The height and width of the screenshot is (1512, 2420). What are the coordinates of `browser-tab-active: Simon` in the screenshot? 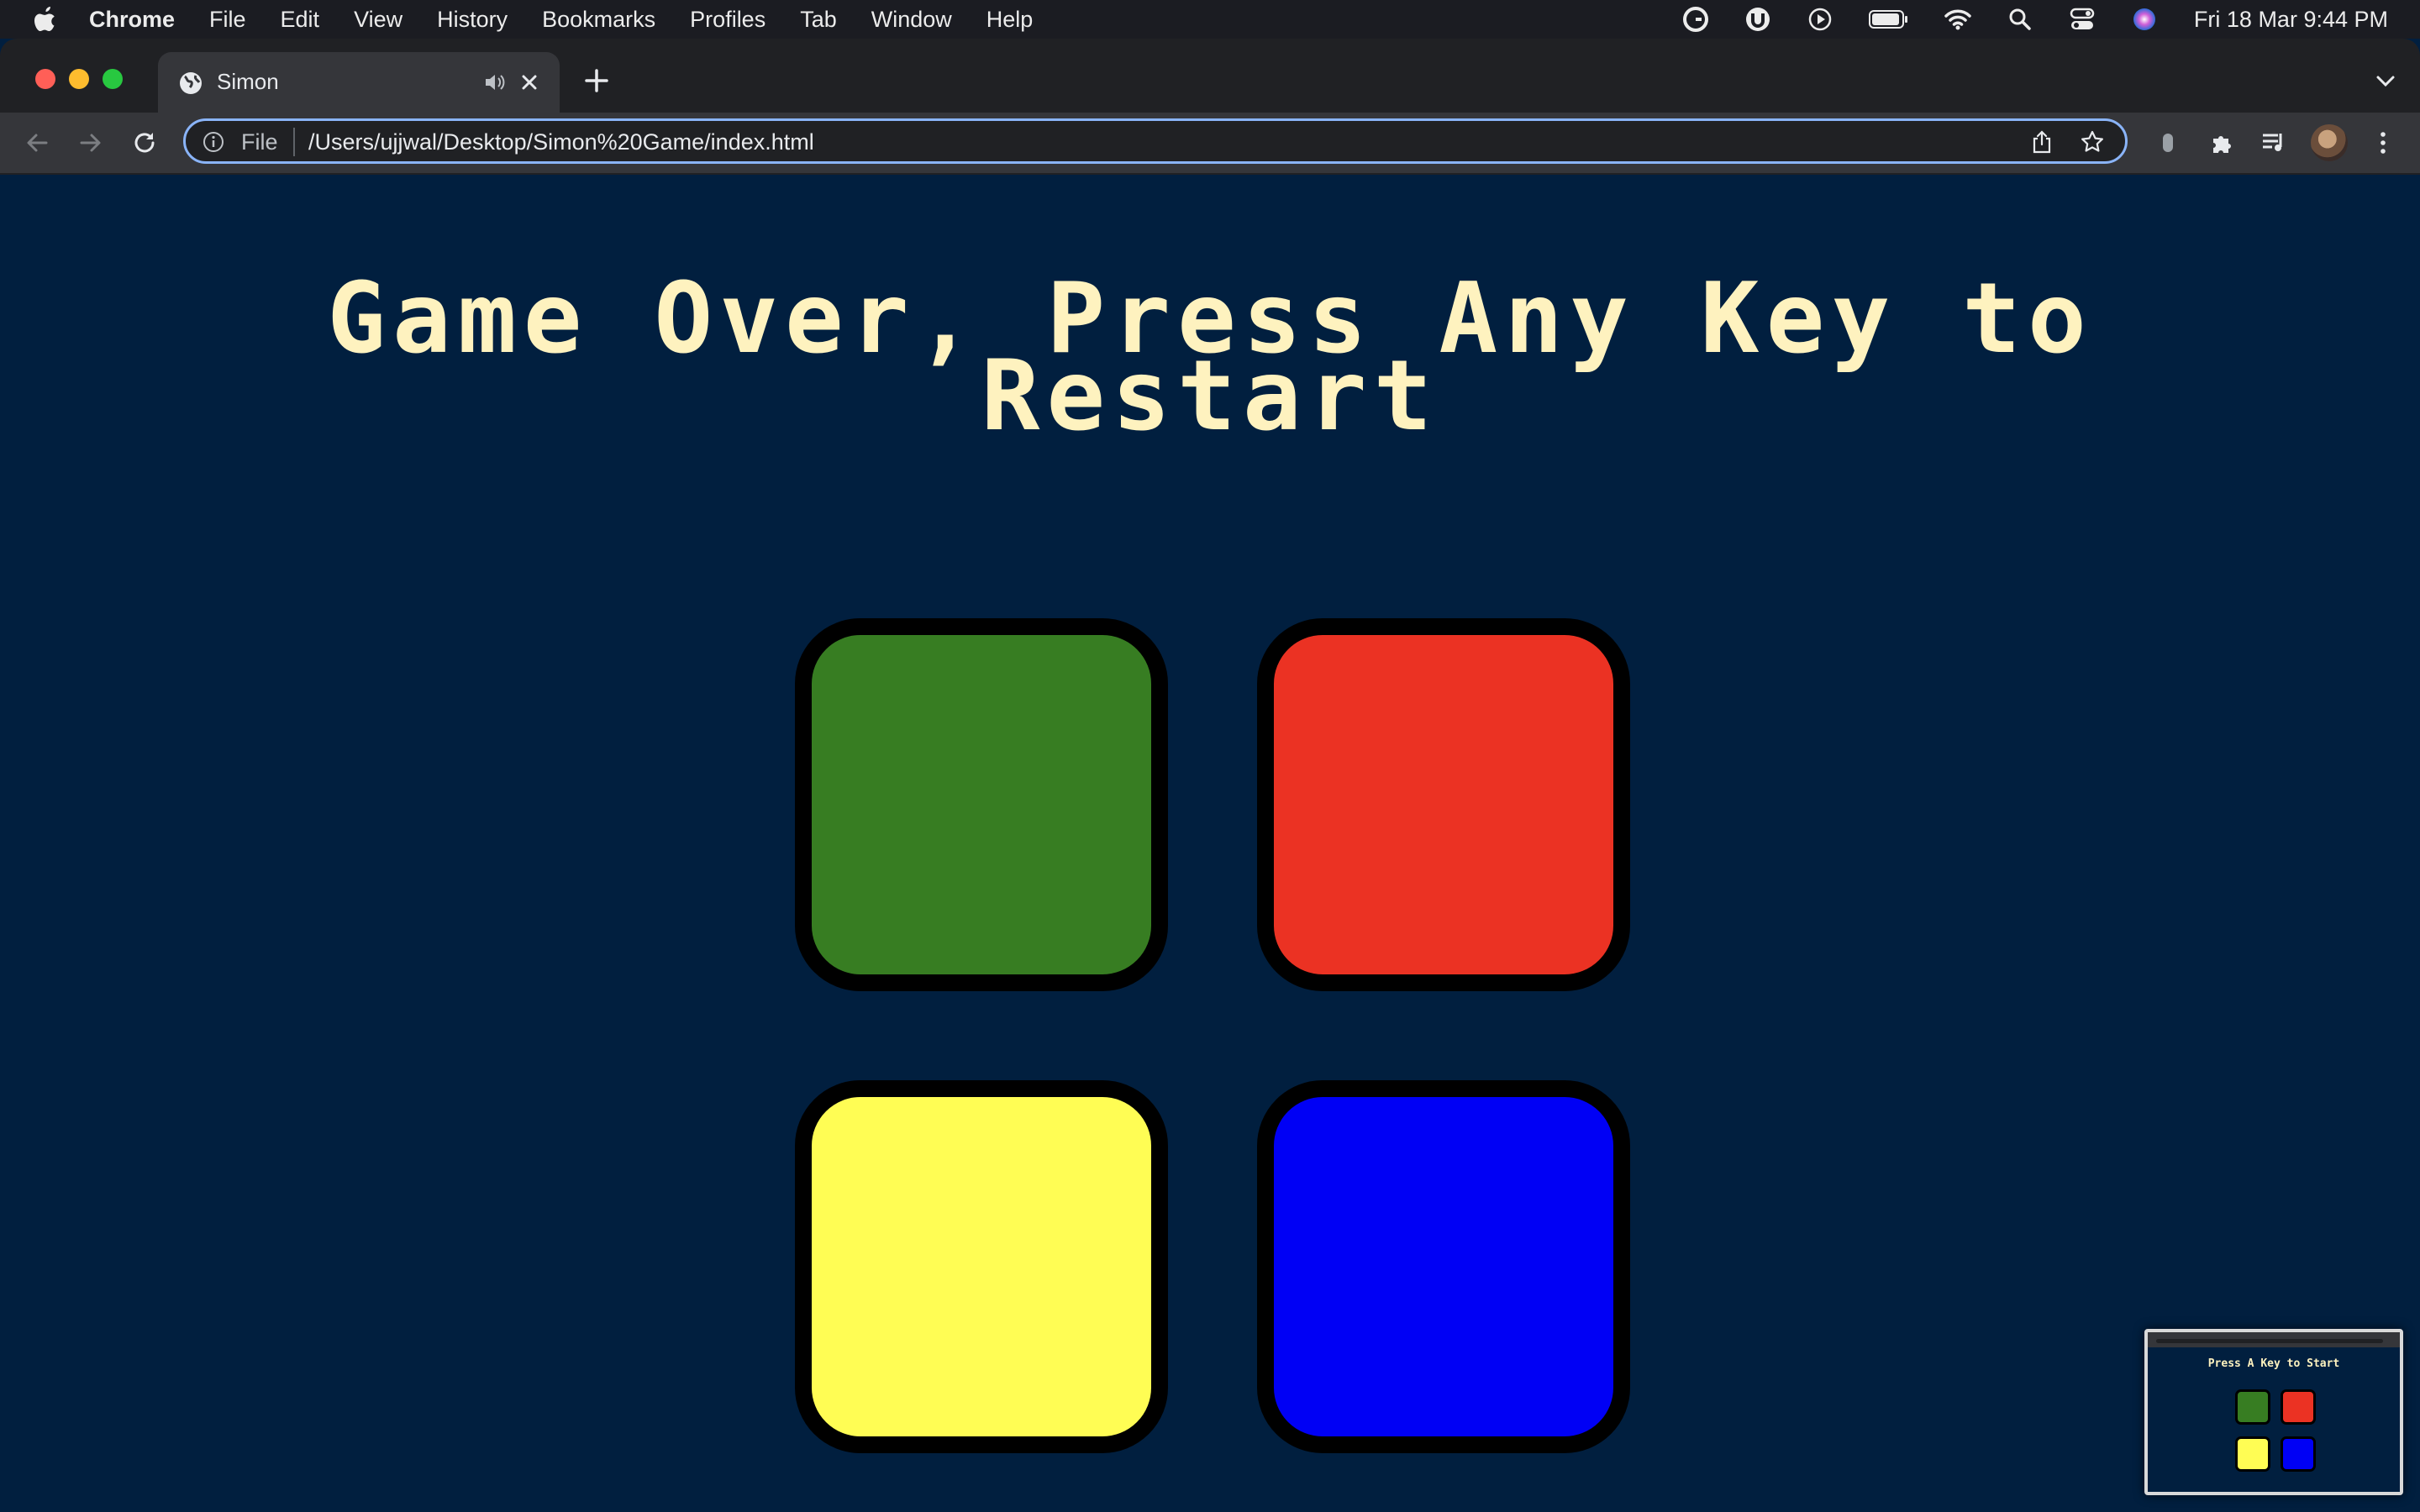 It's located at (359, 82).